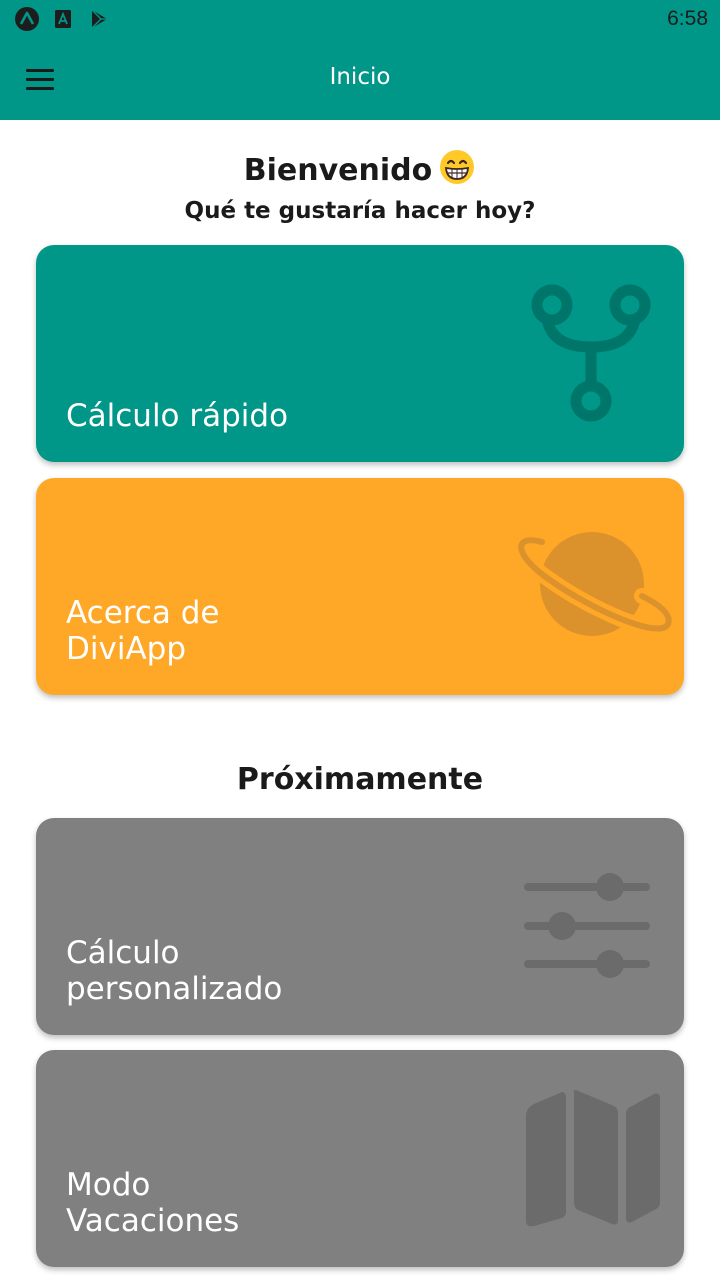 The width and height of the screenshot is (720, 1280). I want to click on app-bar: Inicio, so click(360, 80).